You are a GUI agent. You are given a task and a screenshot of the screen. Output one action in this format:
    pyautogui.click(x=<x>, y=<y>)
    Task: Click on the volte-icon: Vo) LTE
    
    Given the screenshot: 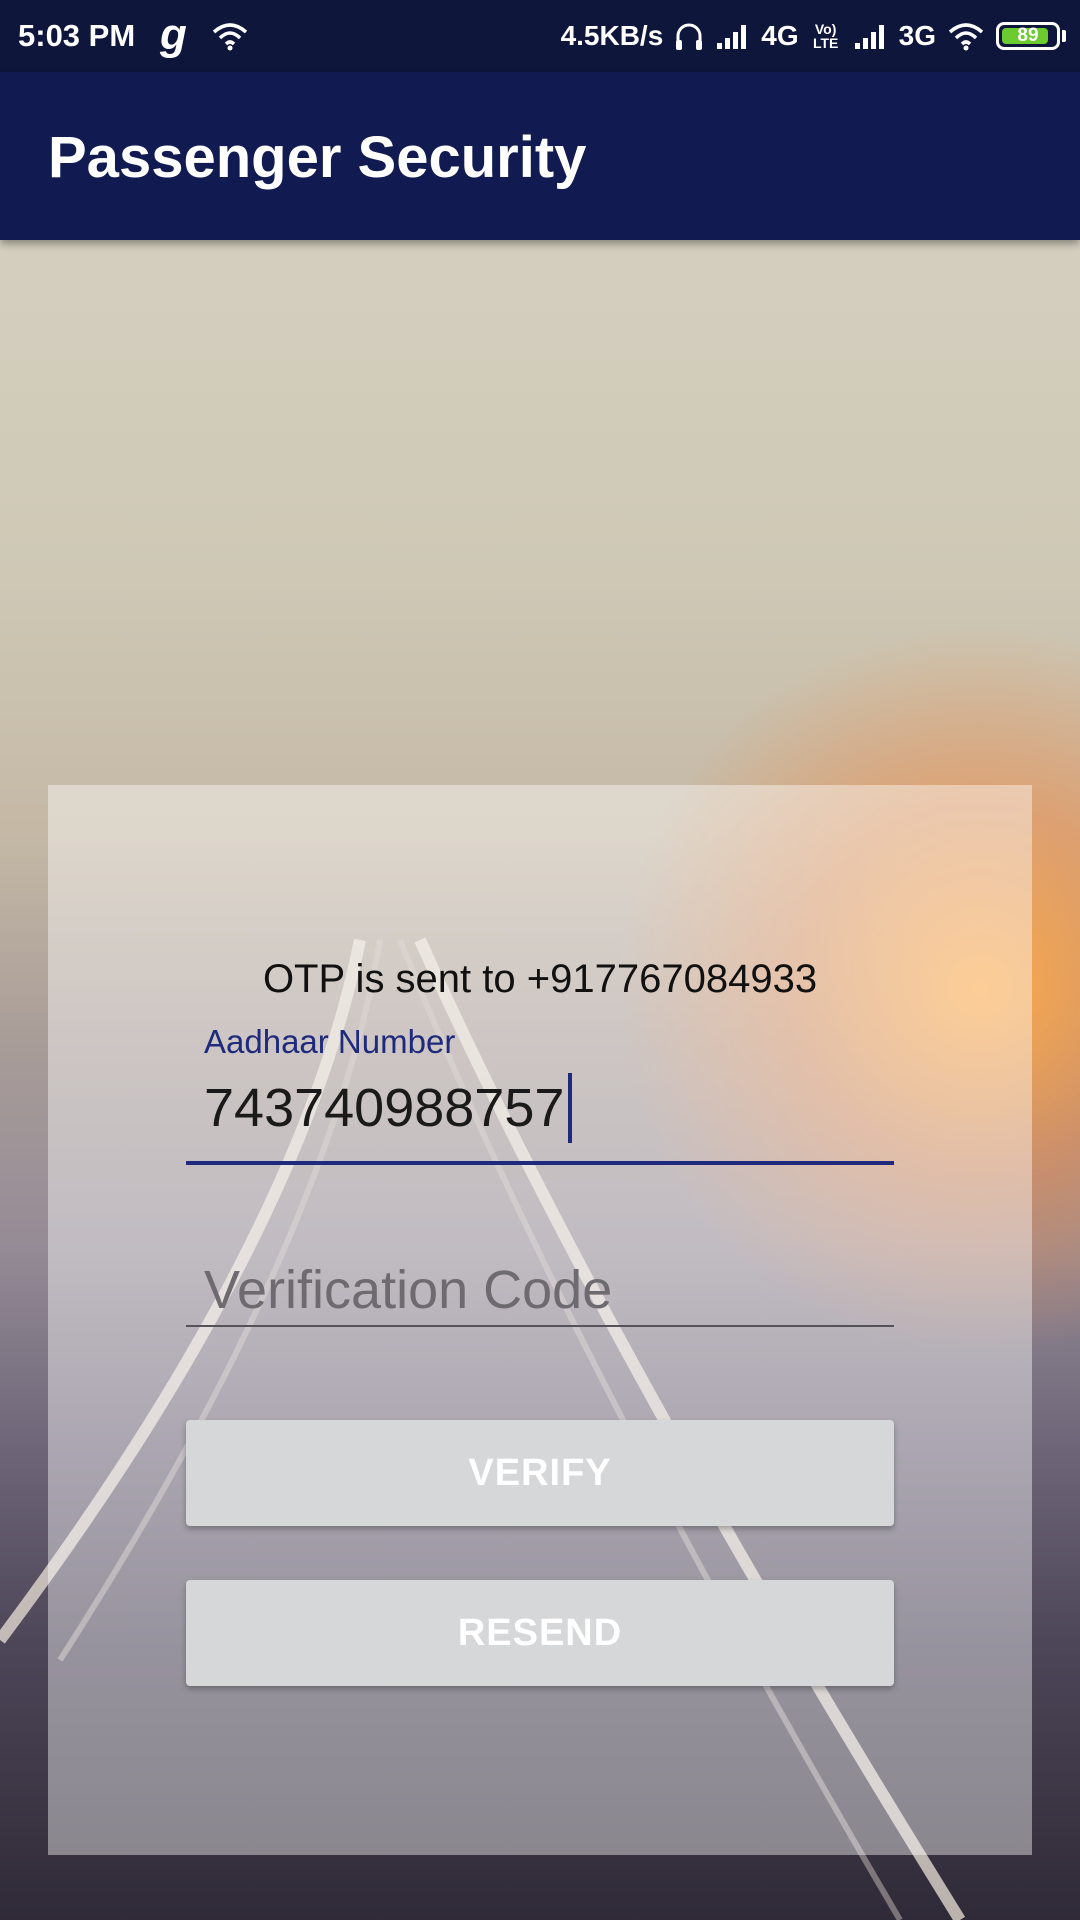 What is the action you would take?
    pyautogui.click(x=825, y=36)
    